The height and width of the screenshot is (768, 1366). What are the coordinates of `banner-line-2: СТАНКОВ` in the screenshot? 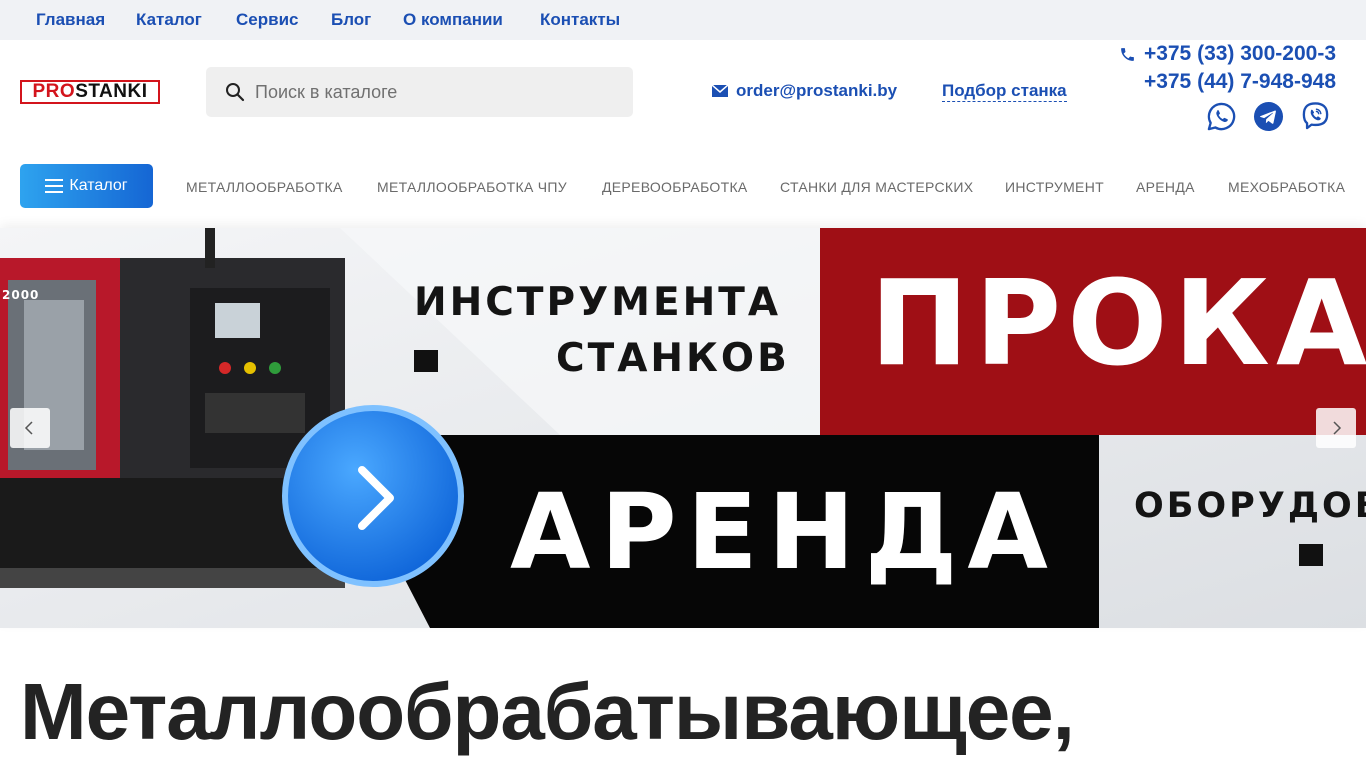 It's located at (673, 358).